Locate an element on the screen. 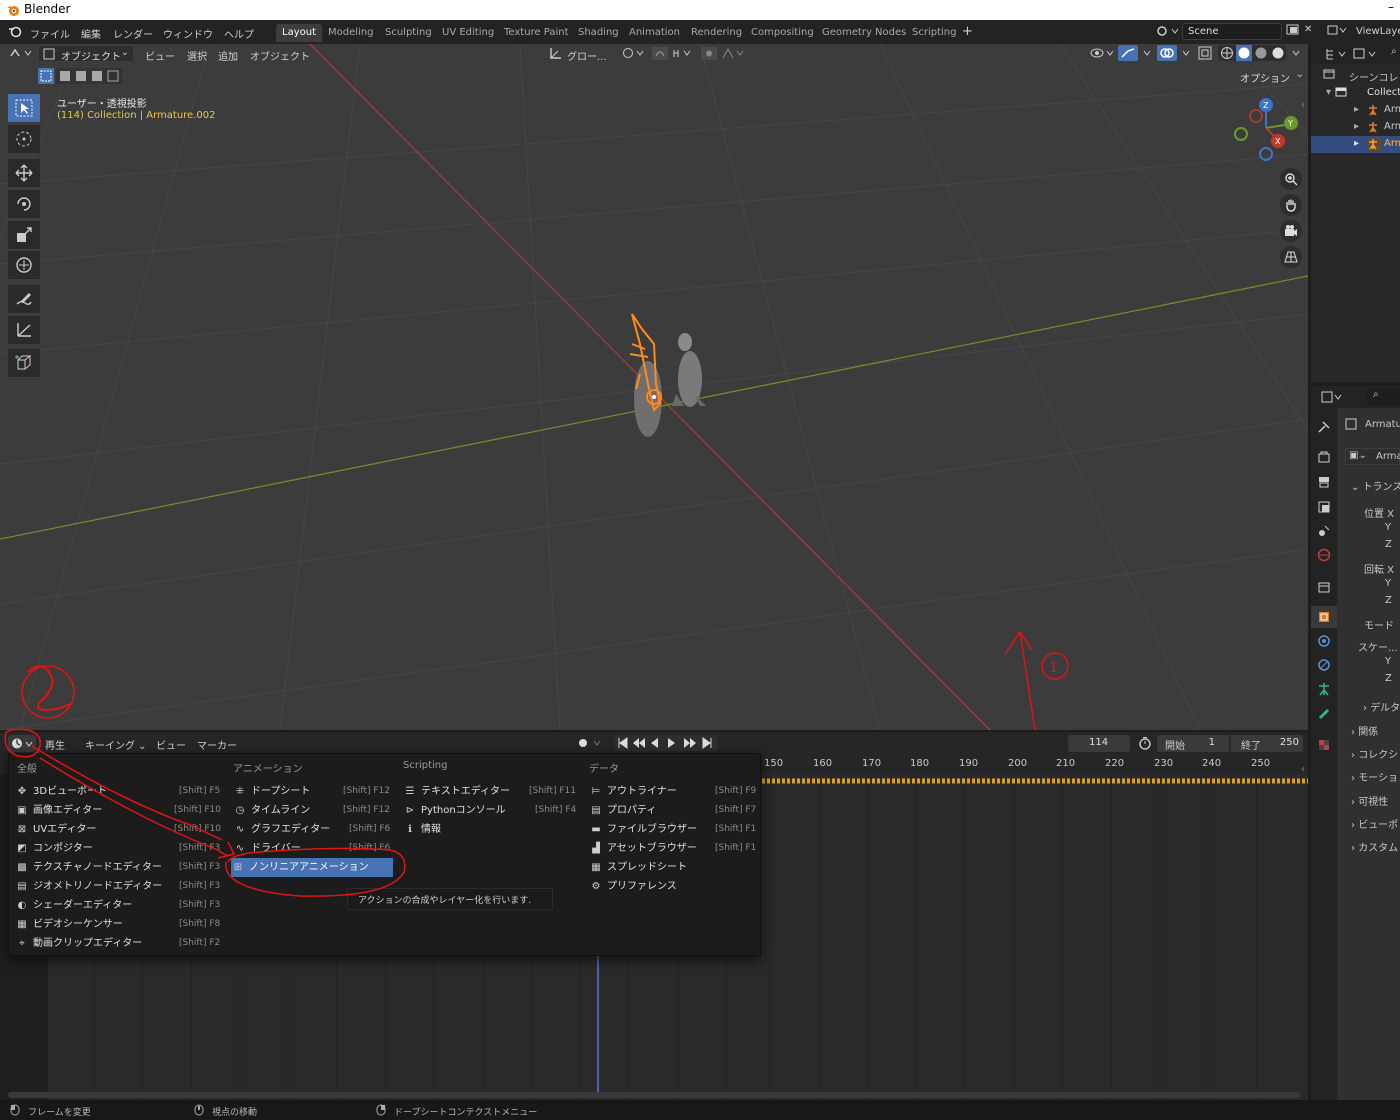  tab-sculpting: Sculpting is located at coordinates (408, 33).